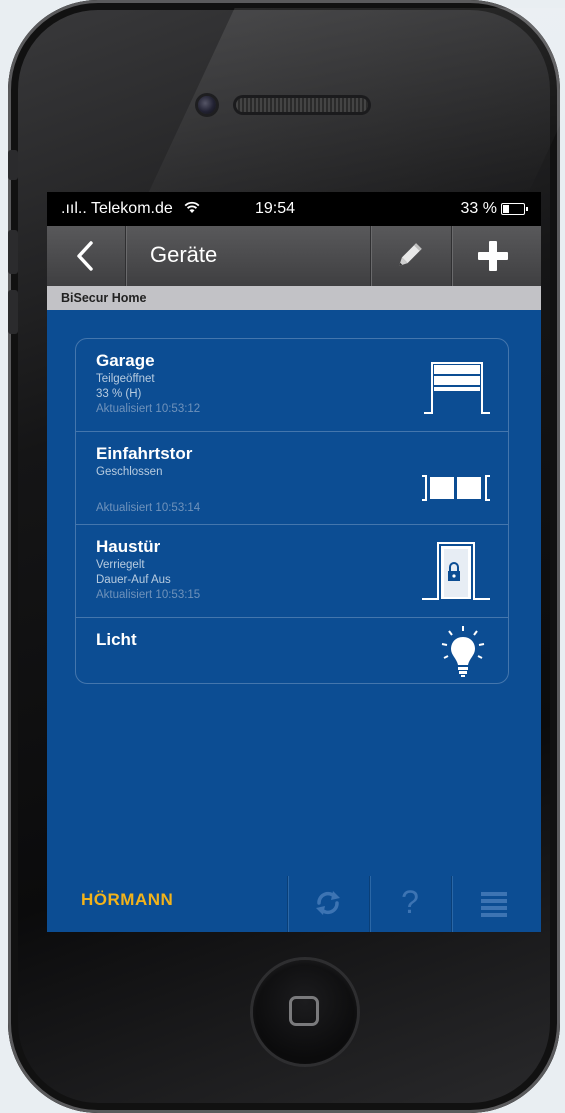  I want to click on plus-icon, so click(493, 256).